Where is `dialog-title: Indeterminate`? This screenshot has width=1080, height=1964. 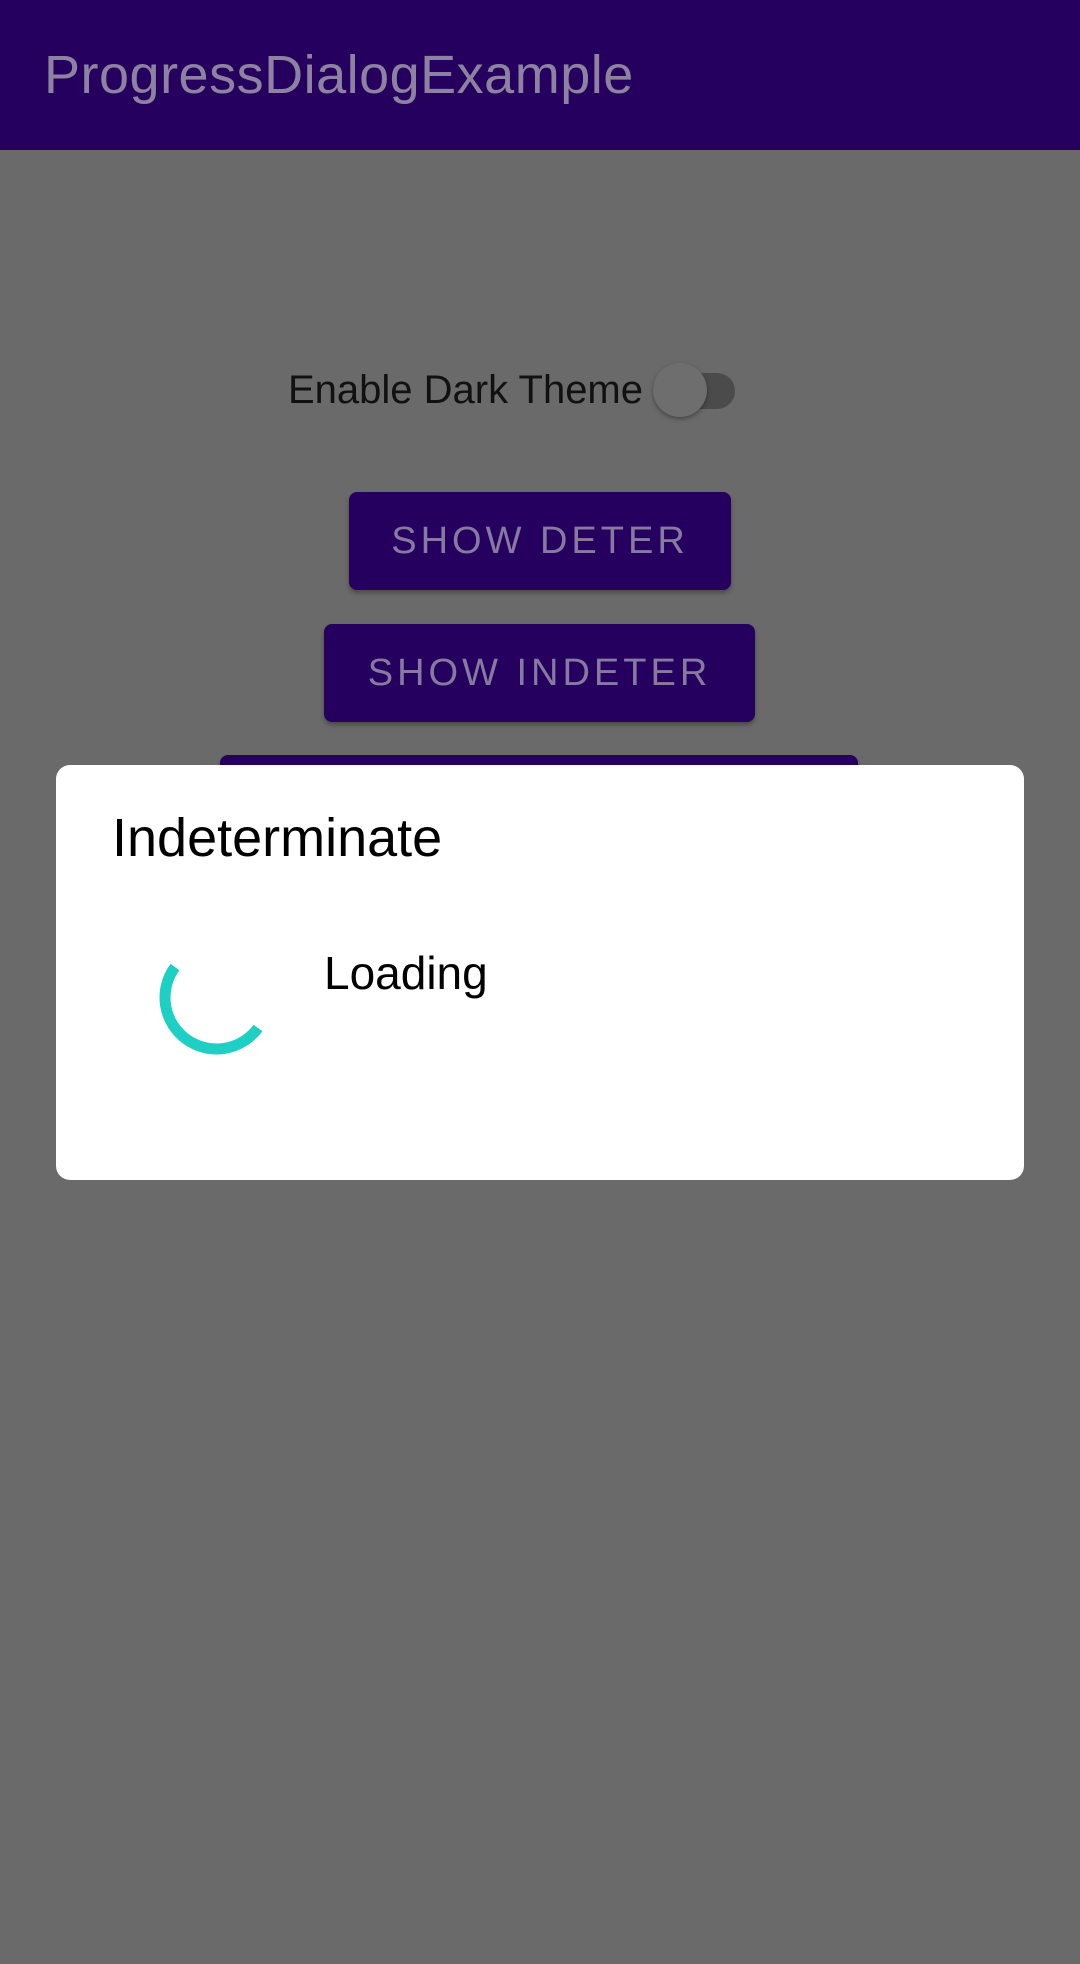
dialog-title: Indeterminate is located at coordinates (277, 838).